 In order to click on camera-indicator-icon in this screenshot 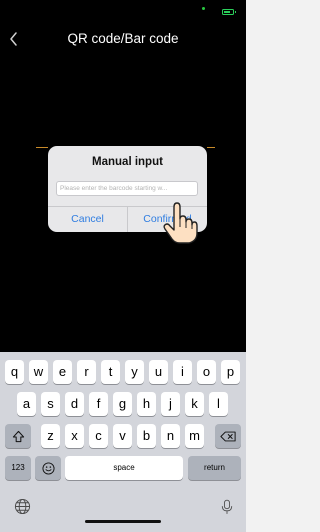, I will do `click(203, 8)`.